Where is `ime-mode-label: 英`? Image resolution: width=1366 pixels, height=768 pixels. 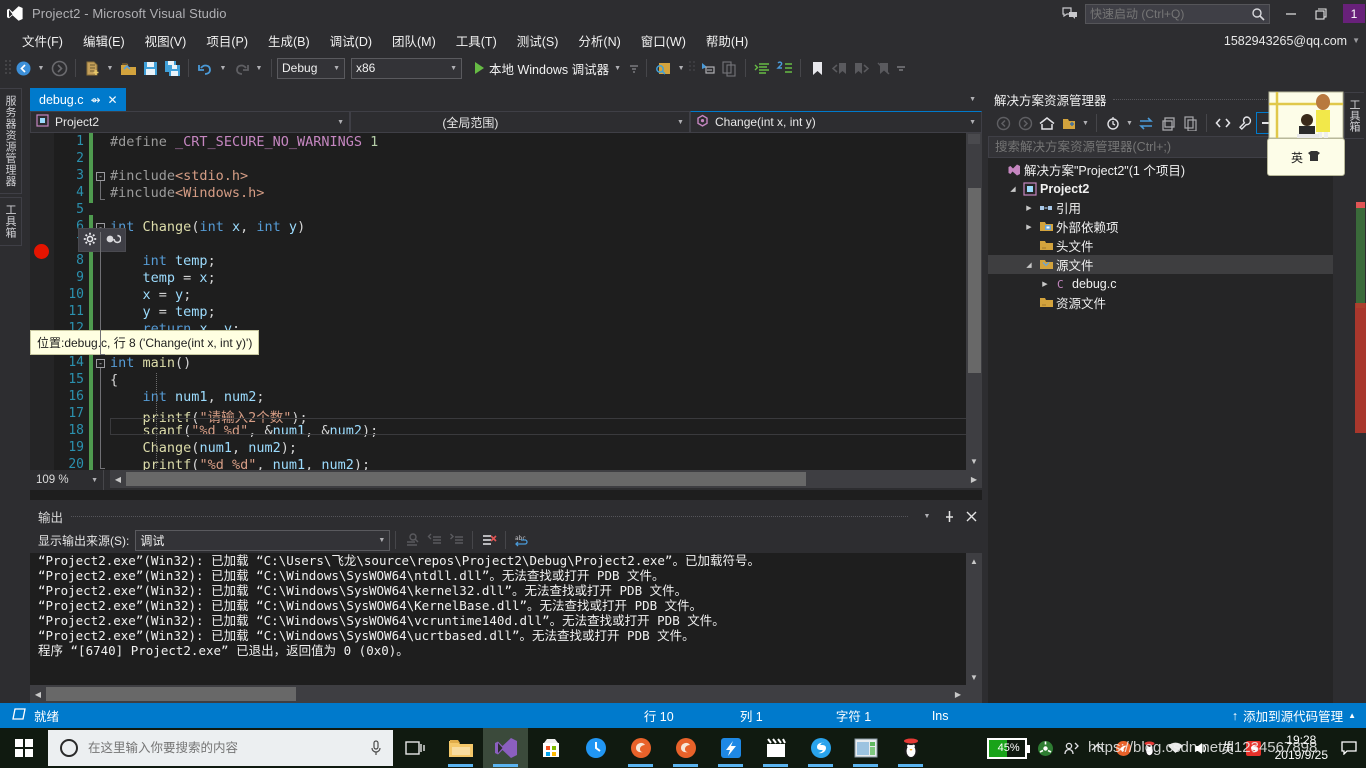
ime-mode-label: 英 is located at coordinates (1297, 157).